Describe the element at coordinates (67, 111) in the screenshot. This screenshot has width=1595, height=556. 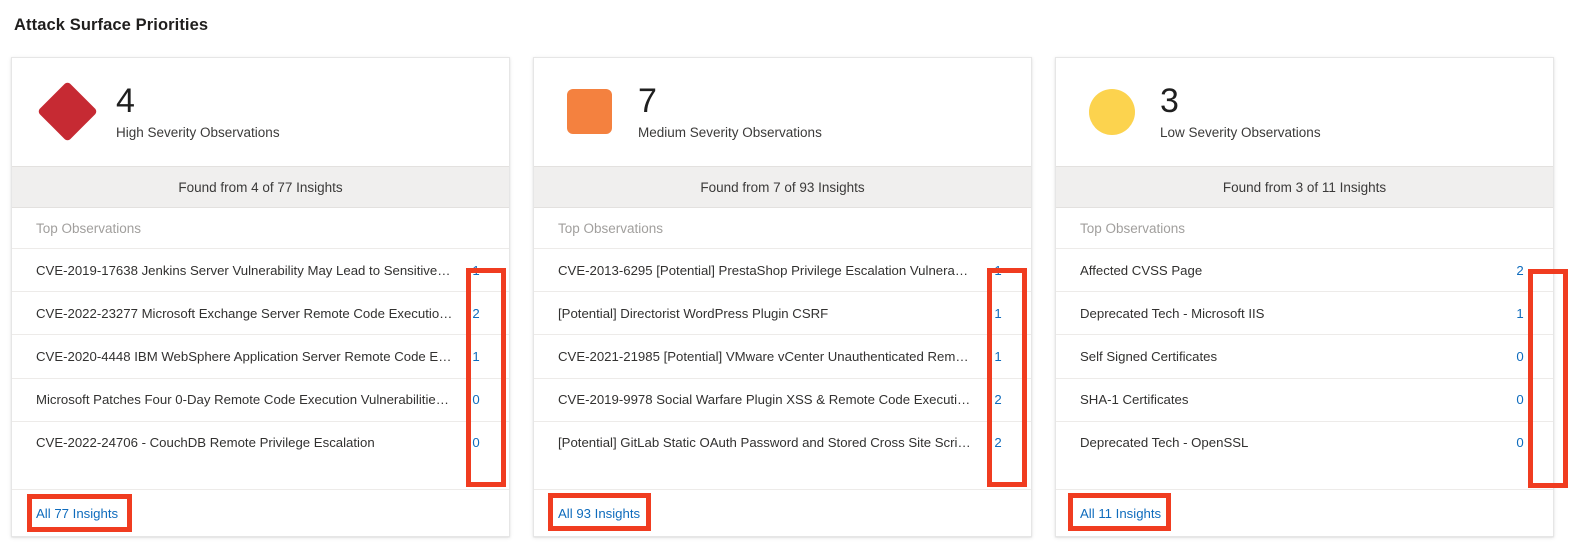
I see `diamond-icon` at that location.